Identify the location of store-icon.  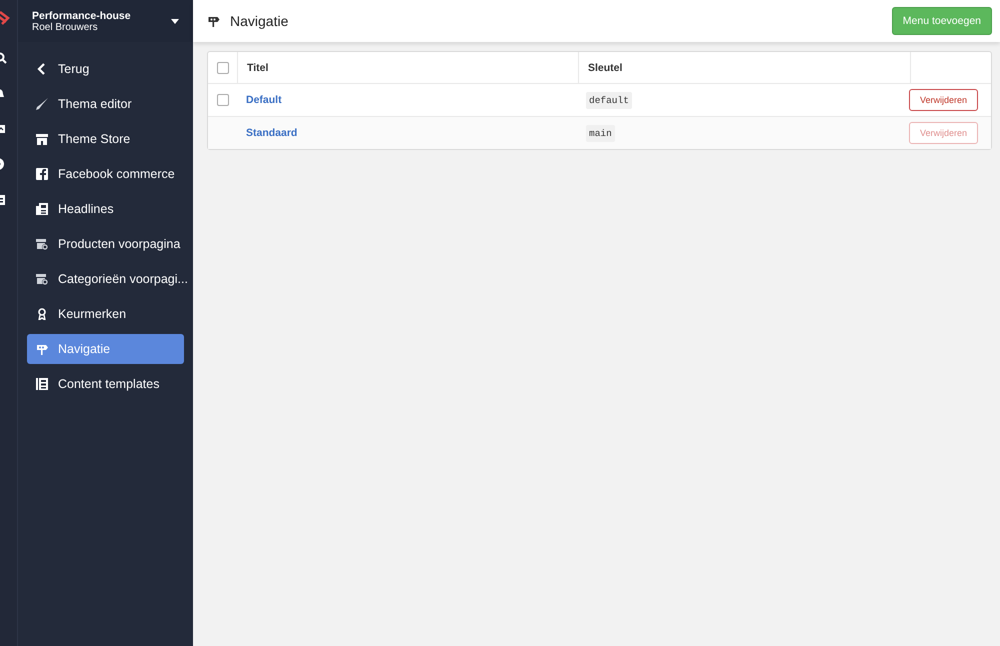
(42, 139).